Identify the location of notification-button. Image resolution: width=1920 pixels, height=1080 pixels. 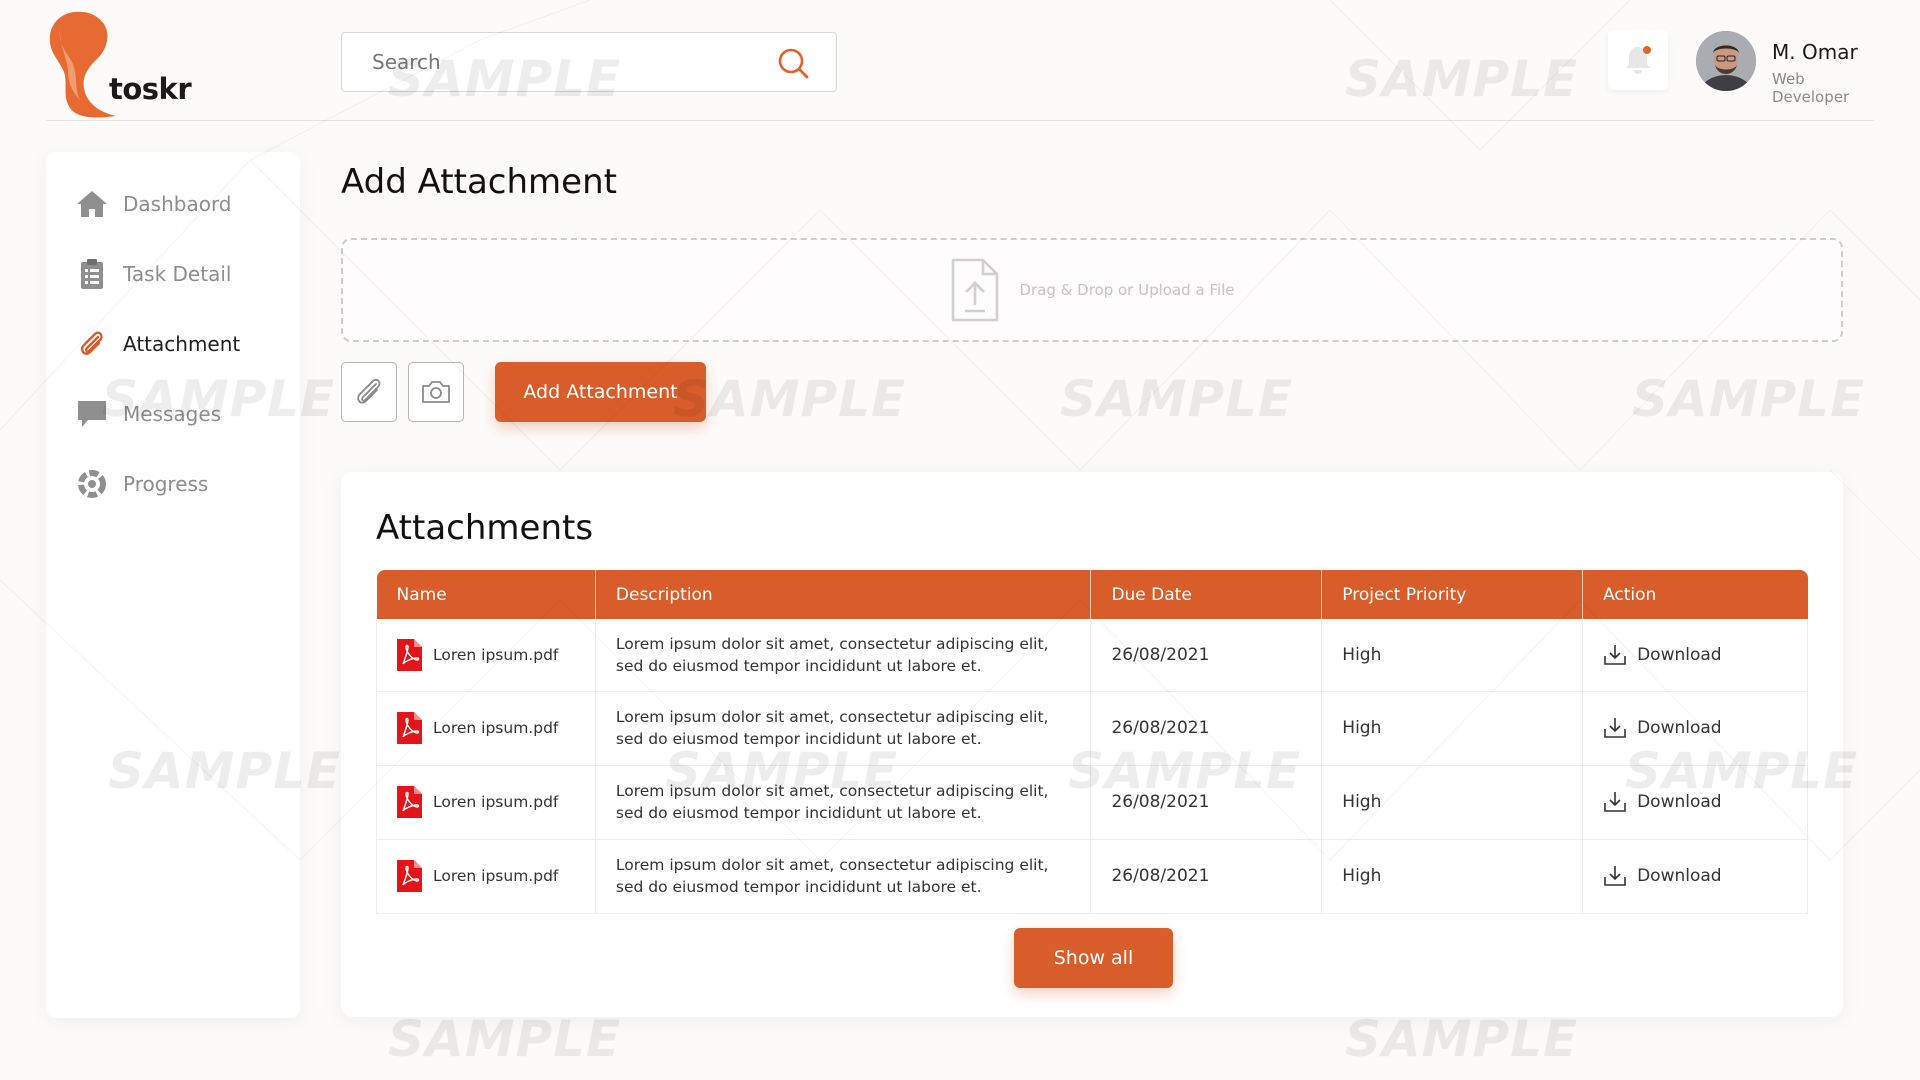
(1638, 60).